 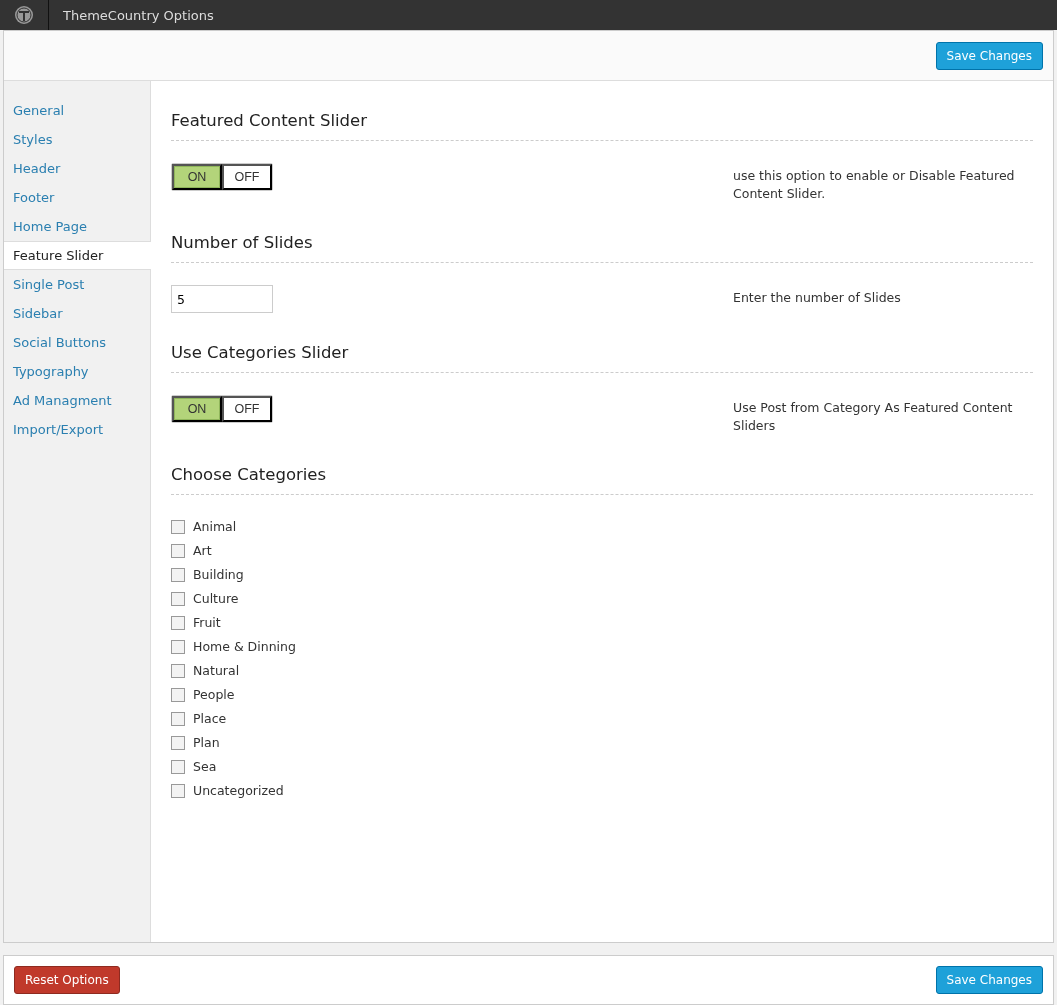 What do you see at coordinates (206, 742) in the screenshot?
I see `checkbox-label: Plan` at bounding box center [206, 742].